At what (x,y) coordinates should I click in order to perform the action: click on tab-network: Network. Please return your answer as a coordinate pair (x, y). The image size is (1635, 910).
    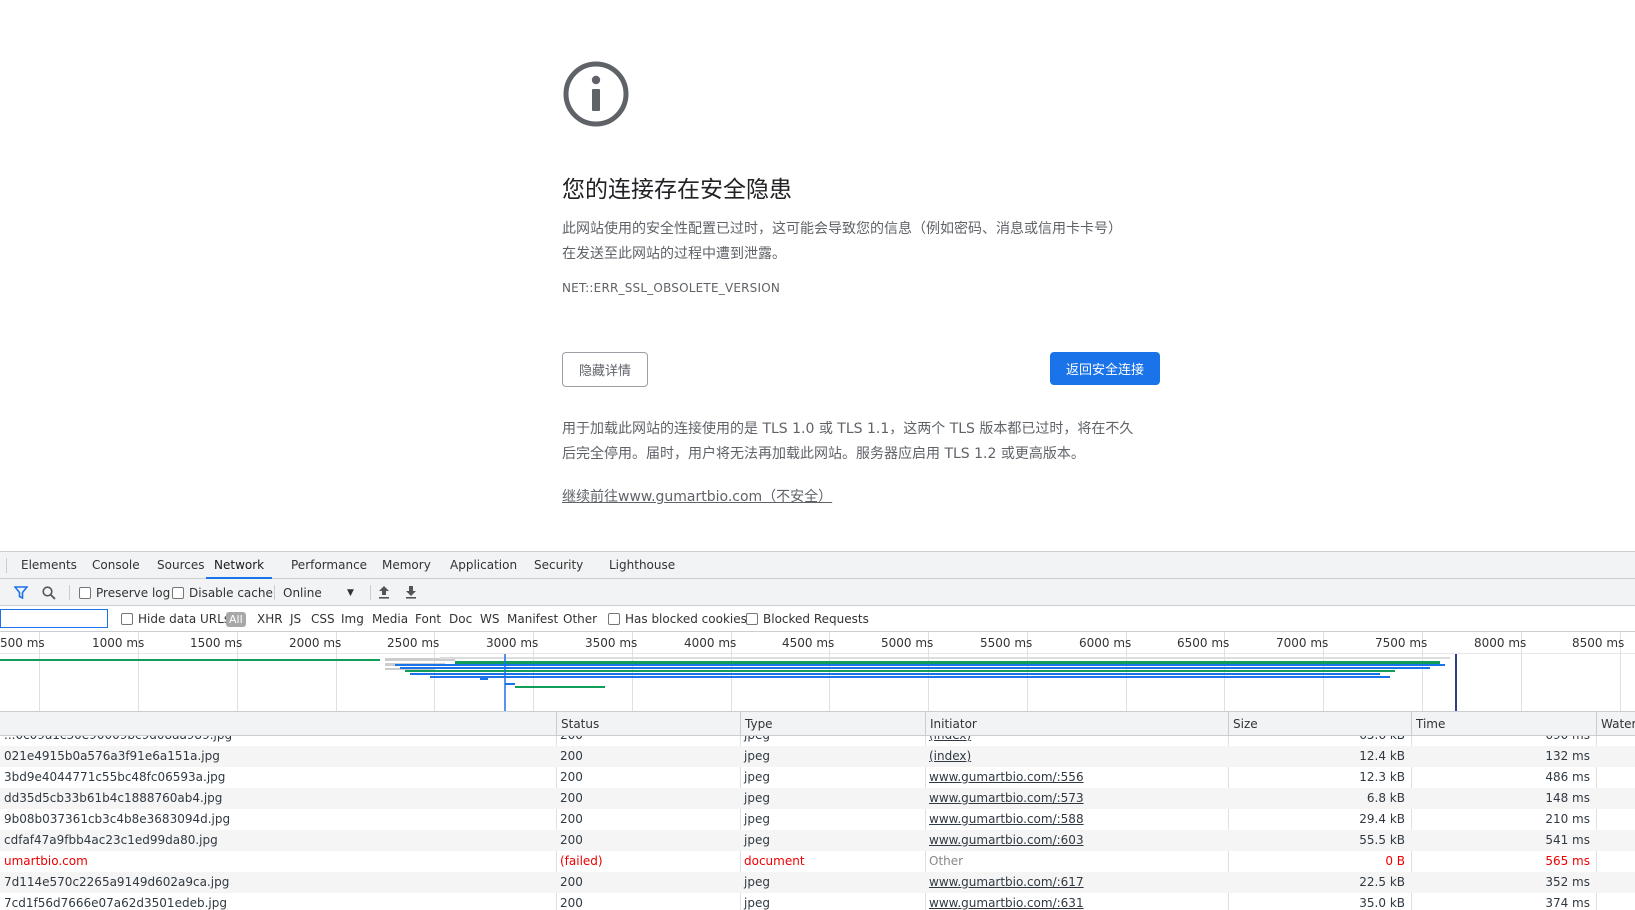
    Looking at the image, I should click on (239, 565).